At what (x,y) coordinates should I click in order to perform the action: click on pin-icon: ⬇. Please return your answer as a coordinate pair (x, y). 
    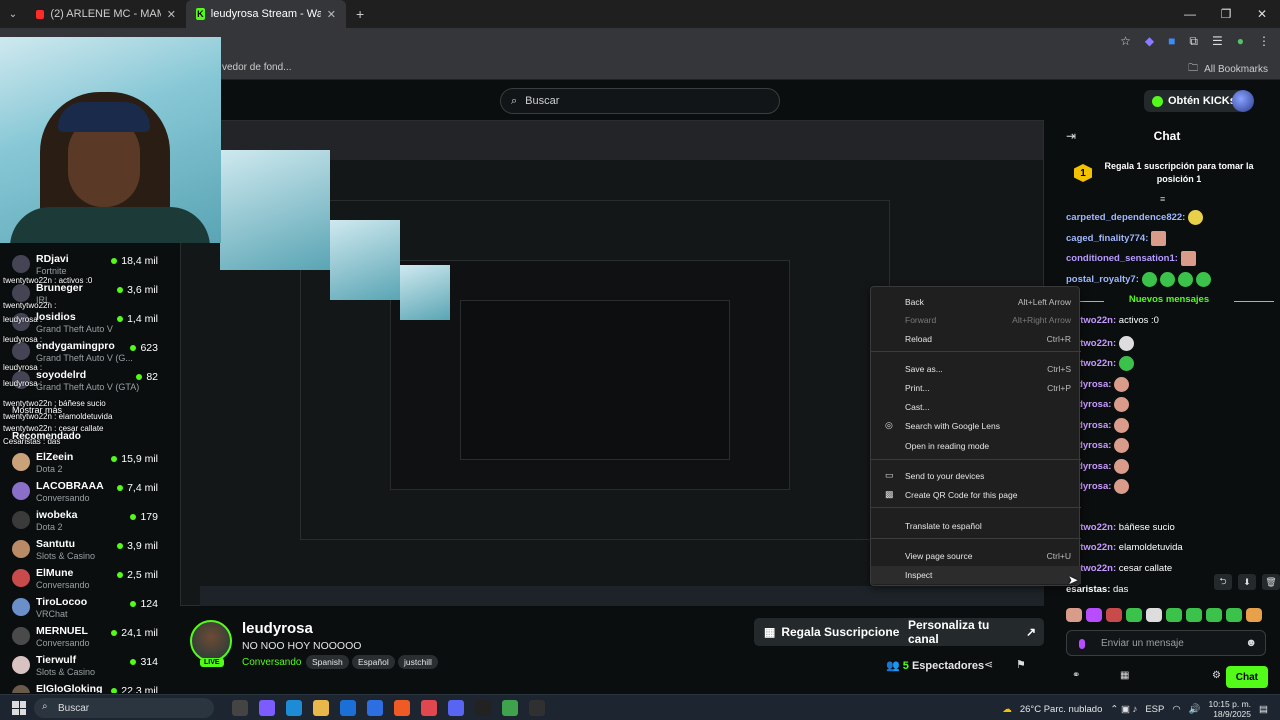
    Looking at the image, I should click on (1247, 582).